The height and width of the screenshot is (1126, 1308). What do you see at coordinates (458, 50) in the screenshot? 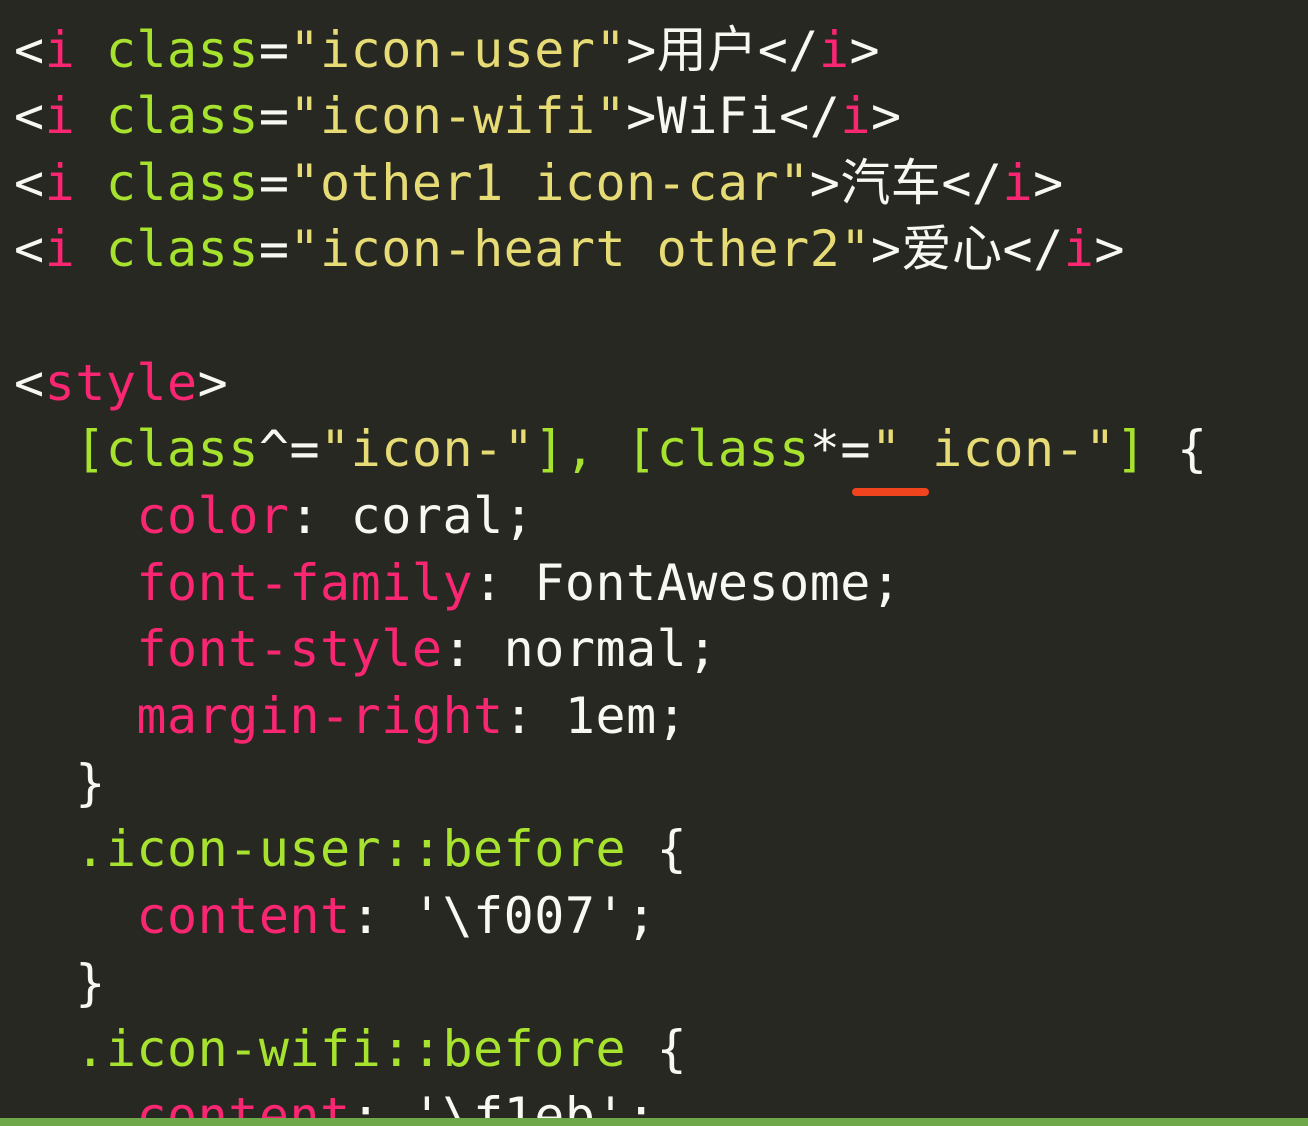
I see `token-string: "icon-user"` at bounding box center [458, 50].